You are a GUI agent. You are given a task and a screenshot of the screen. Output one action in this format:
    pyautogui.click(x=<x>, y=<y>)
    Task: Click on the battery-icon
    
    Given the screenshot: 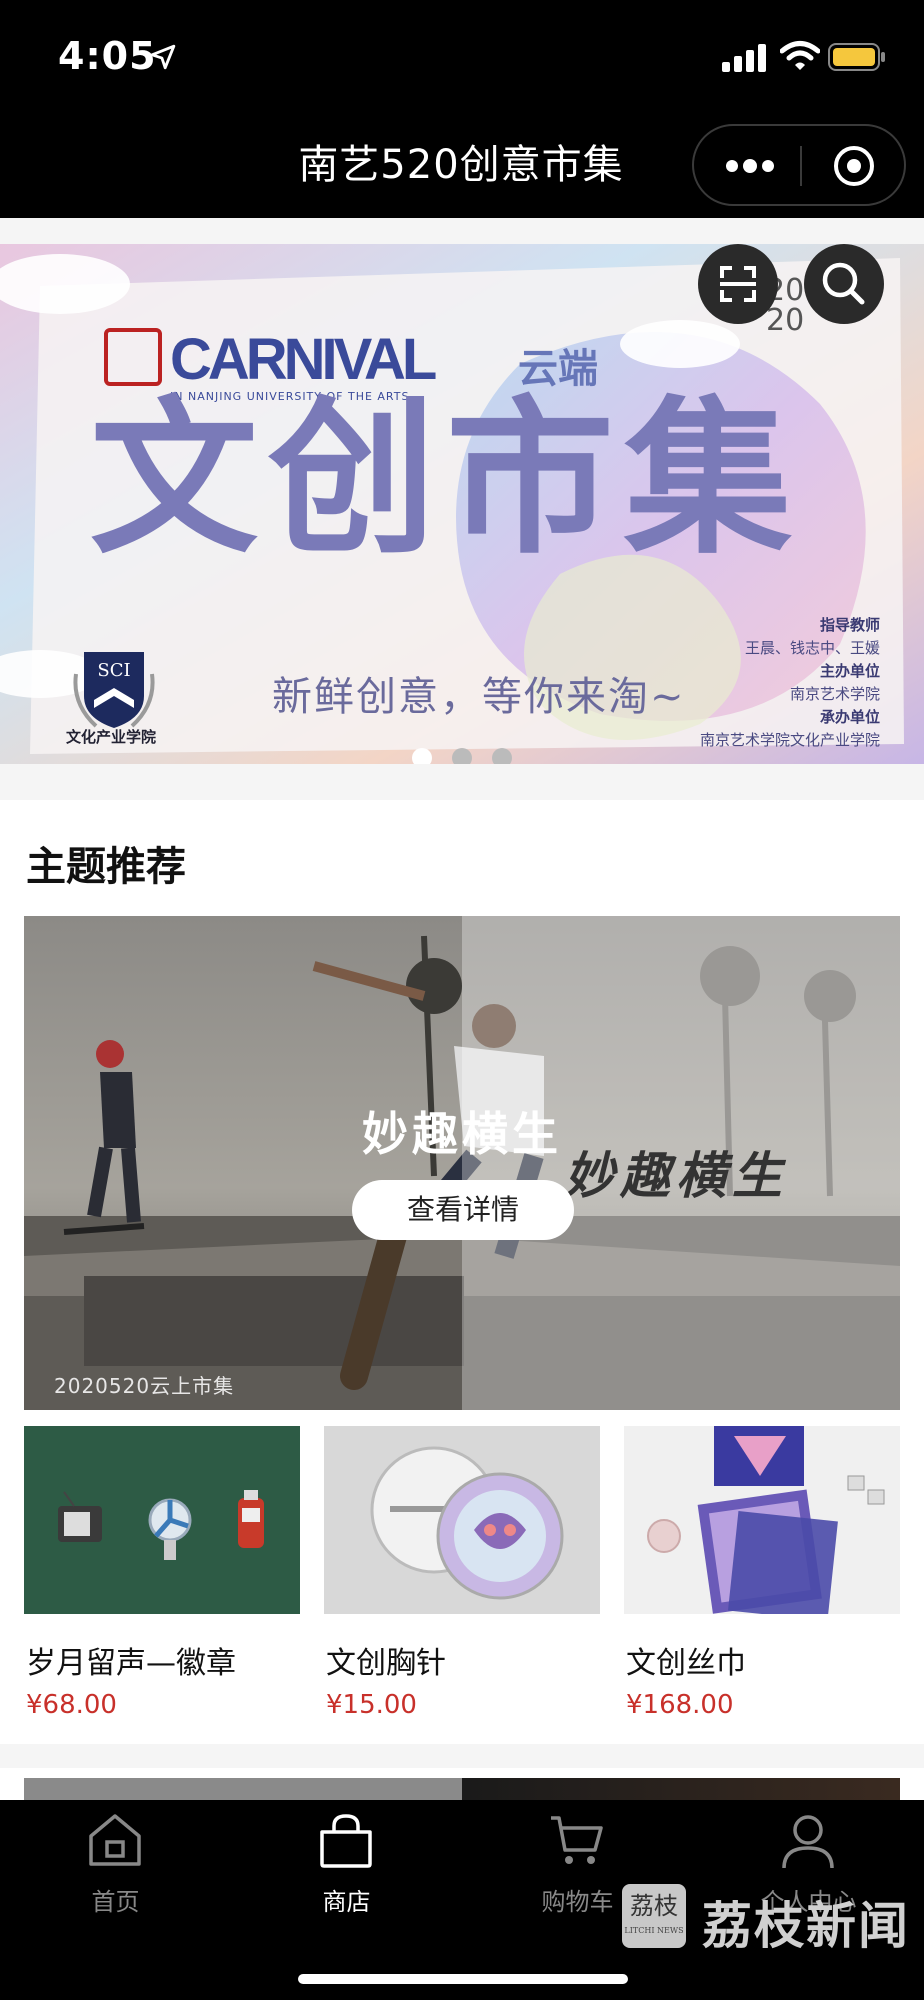 What is the action you would take?
    pyautogui.click(x=856, y=57)
    